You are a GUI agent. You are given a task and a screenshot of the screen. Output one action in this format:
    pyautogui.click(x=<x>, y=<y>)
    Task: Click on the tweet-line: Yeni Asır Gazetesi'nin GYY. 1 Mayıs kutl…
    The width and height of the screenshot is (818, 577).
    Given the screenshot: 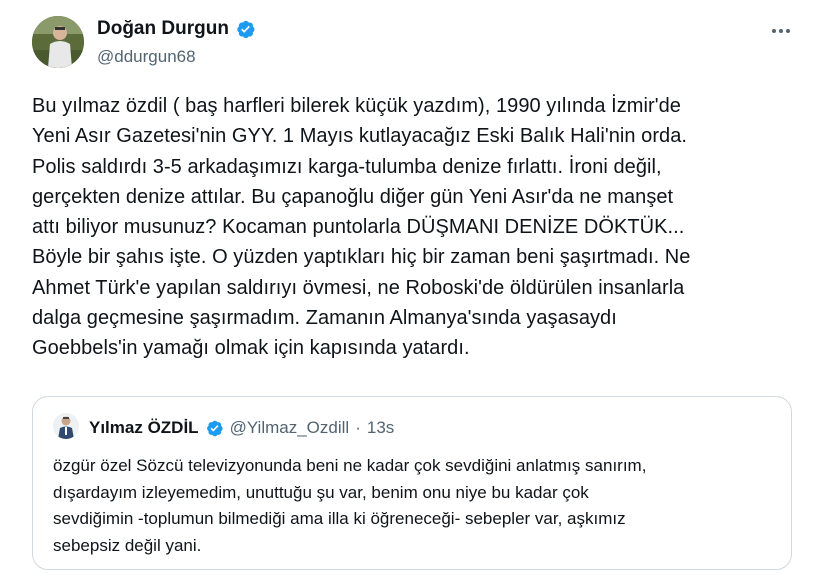 What is the action you would take?
    pyautogui.click(x=359, y=136)
    